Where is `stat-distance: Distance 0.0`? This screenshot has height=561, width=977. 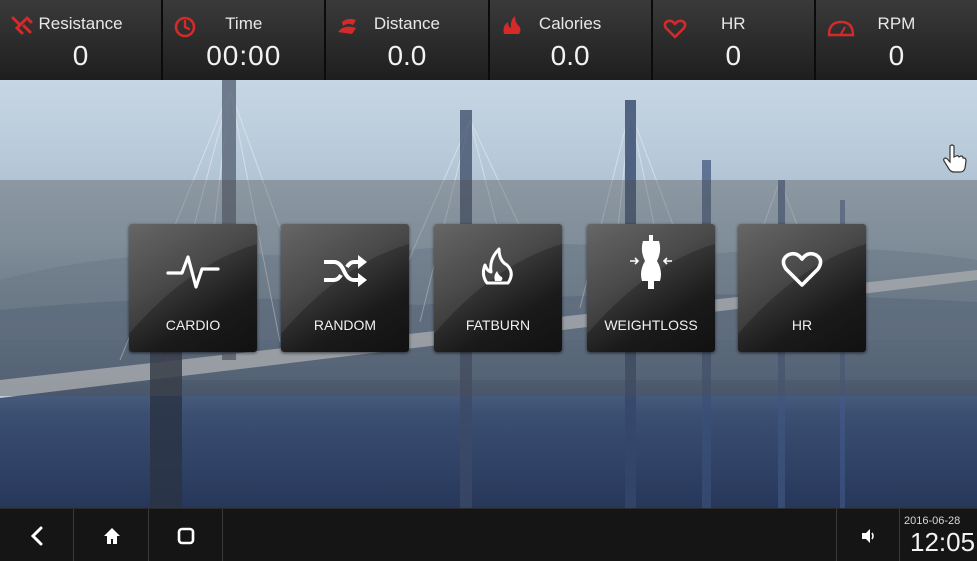
stat-distance: Distance 0.0 is located at coordinates (408, 40).